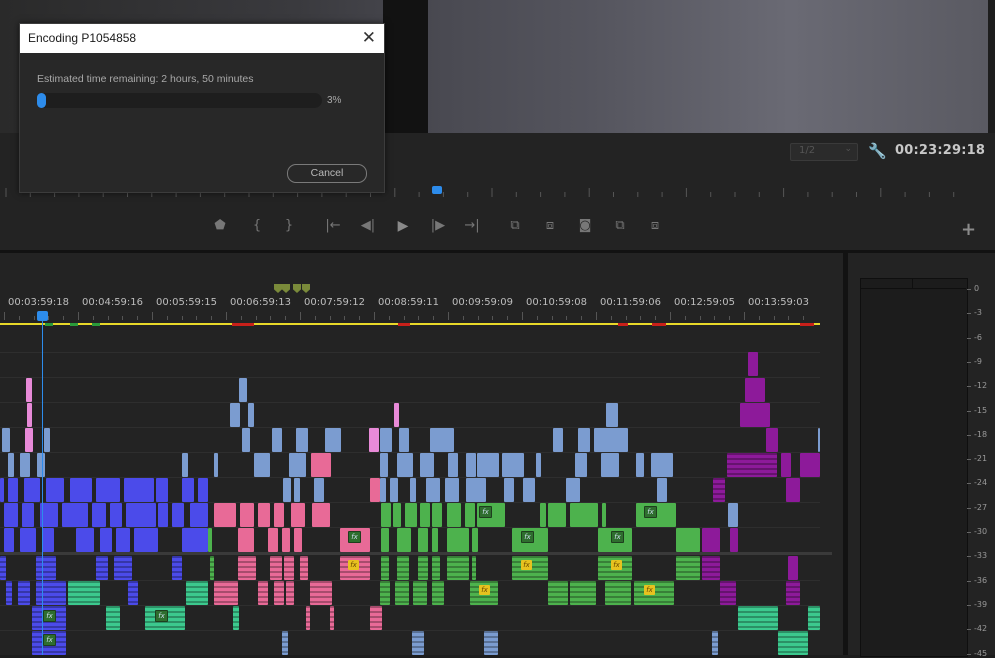 The width and height of the screenshot is (995, 658). What do you see at coordinates (824, 152) in the screenshot?
I see `resolution-select: 1/2 ⌄` at bounding box center [824, 152].